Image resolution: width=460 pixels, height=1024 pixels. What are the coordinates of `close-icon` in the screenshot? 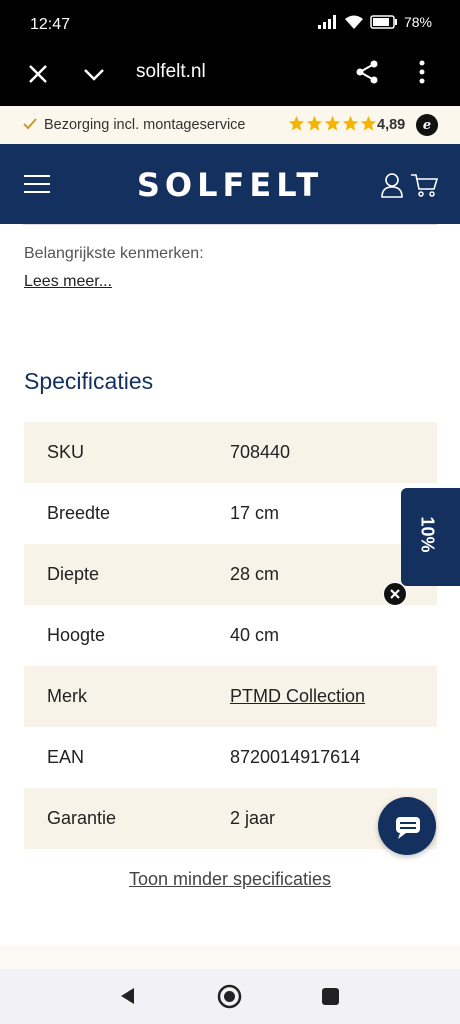 It's located at (38, 74).